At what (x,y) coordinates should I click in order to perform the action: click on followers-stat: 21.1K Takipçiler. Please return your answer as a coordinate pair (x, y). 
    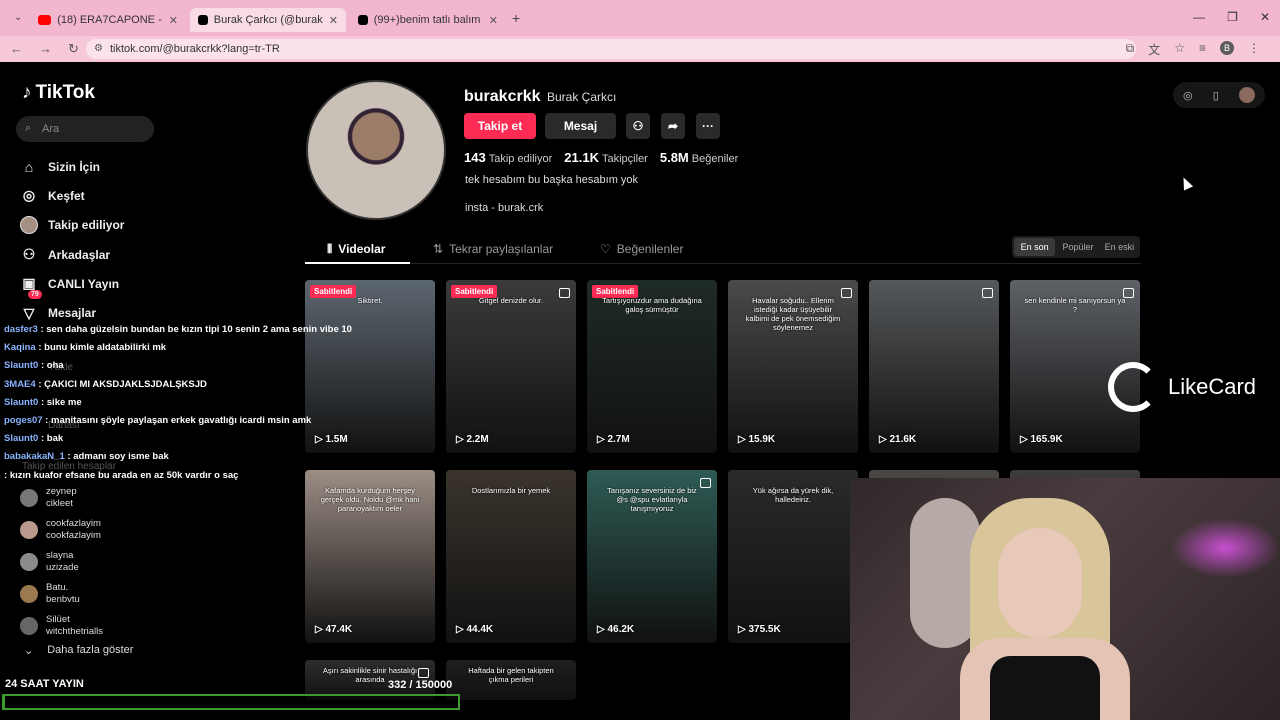
    Looking at the image, I should click on (606, 157).